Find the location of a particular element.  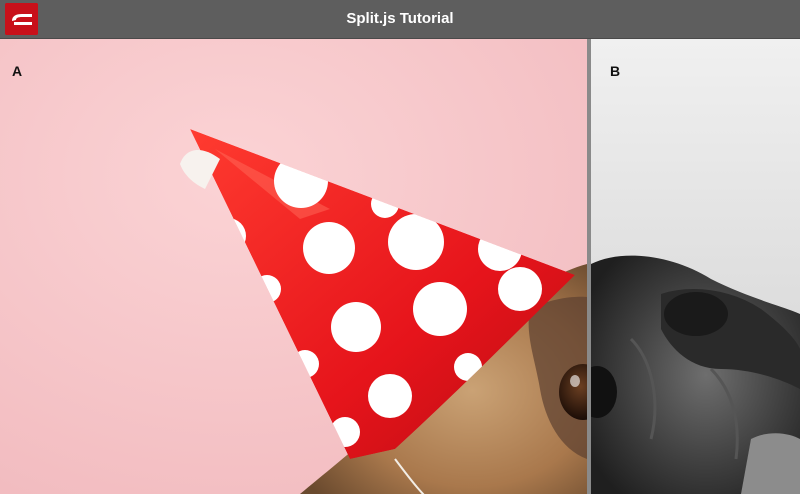

window-title: Split.js Tutorial is located at coordinates (400, 18).